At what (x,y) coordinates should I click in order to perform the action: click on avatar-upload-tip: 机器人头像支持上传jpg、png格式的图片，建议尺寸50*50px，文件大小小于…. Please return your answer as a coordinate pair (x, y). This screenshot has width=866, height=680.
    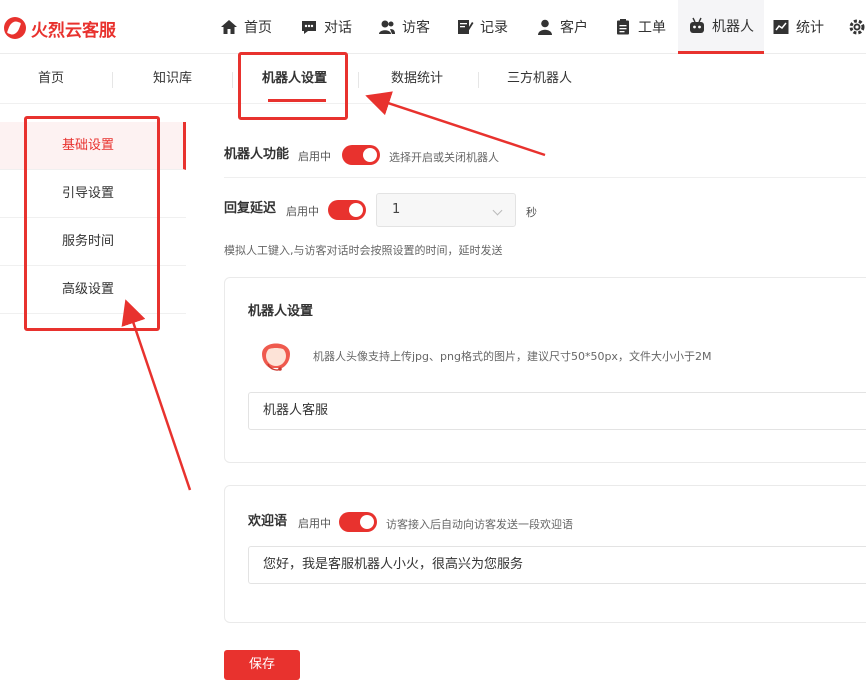
    Looking at the image, I should click on (512, 356).